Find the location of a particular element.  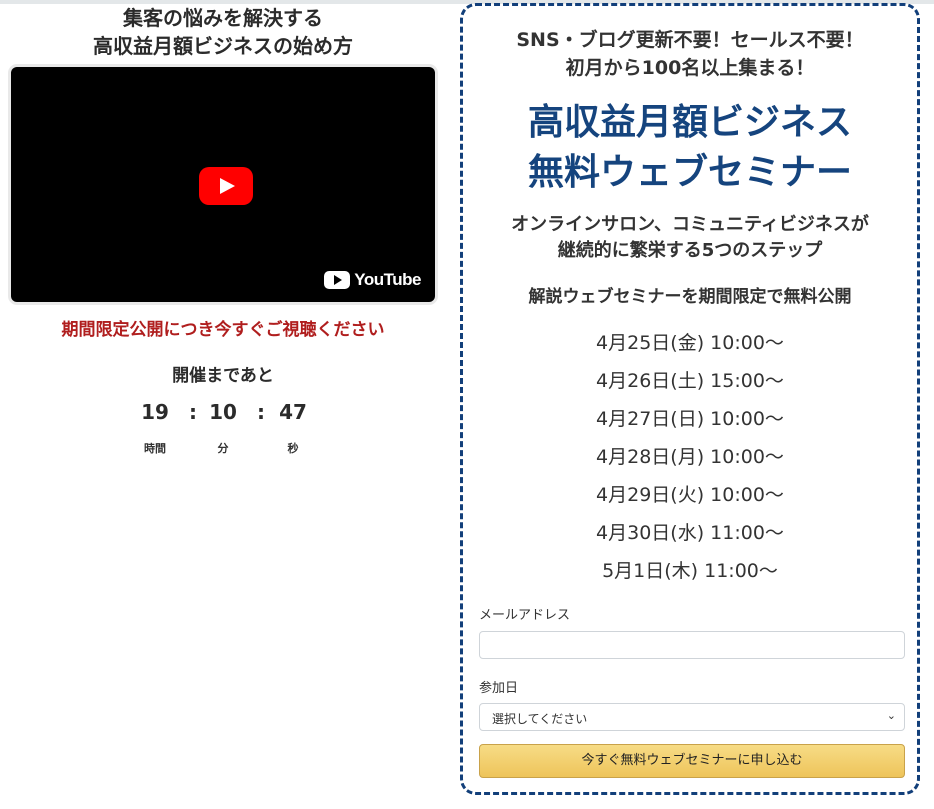

limited-notice: 期間限定公開につき今すぐご視聴ください is located at coordinates (223, 330).